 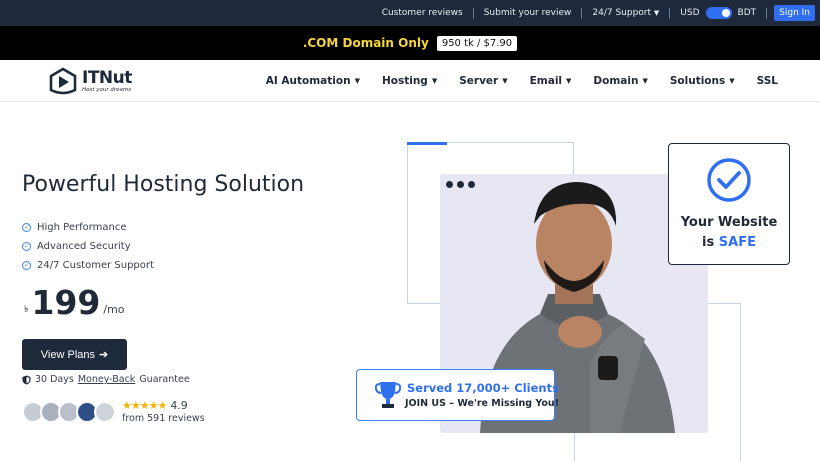 What do you see at coordinates (482, 403) in the screenshot?
I see `clients-subtitle: JOIN US – We're Missing You!` at bounding box center [482, 403].